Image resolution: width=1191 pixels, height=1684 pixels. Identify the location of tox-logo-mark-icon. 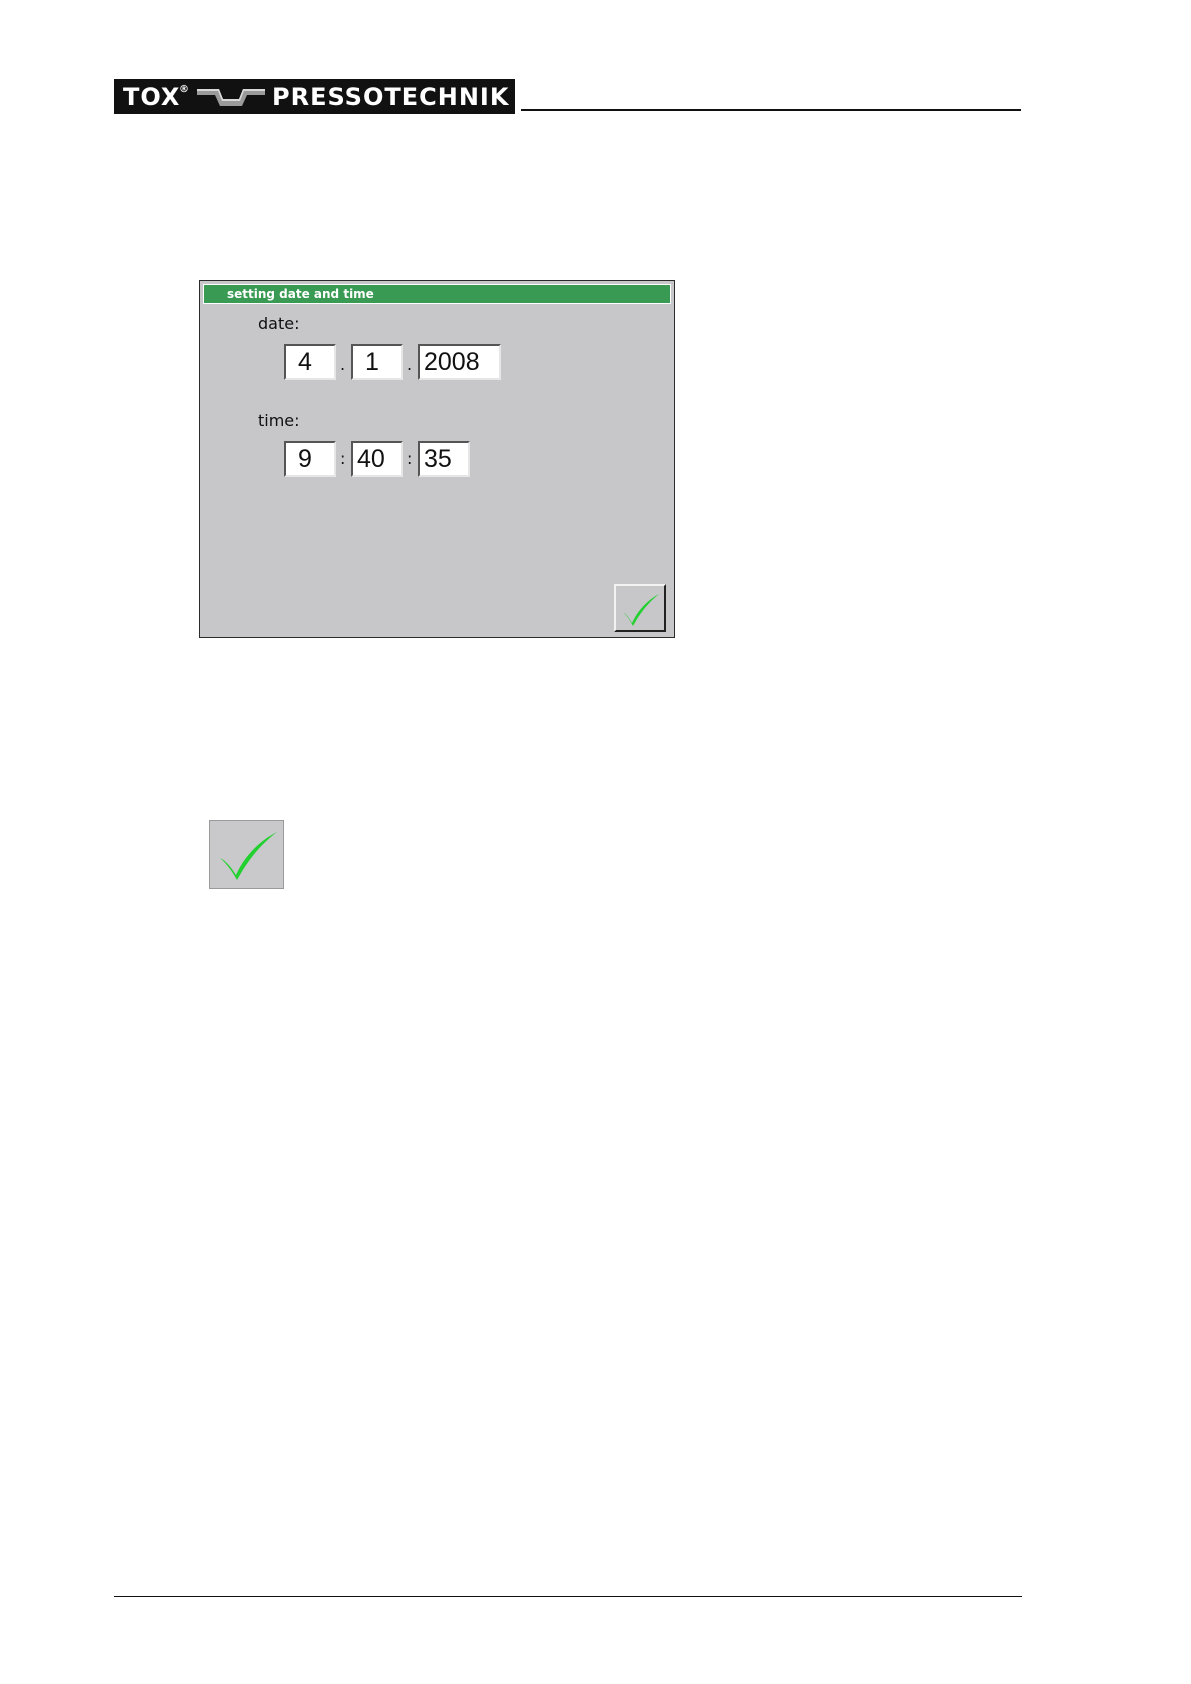
(231, 97).